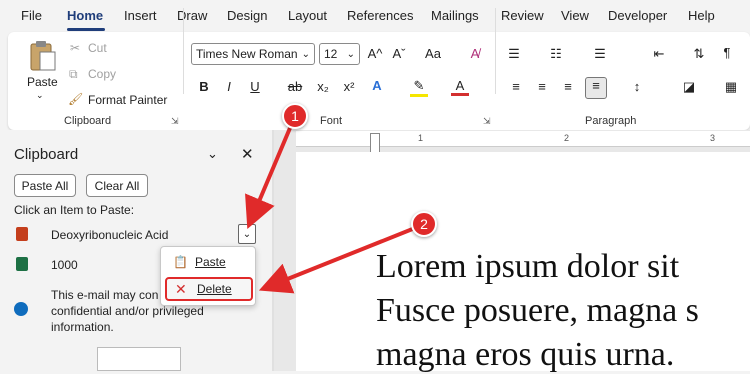  Describe the element at coordinates (330, 210) in the screenshot. I see `annotation-arrows` at that location.